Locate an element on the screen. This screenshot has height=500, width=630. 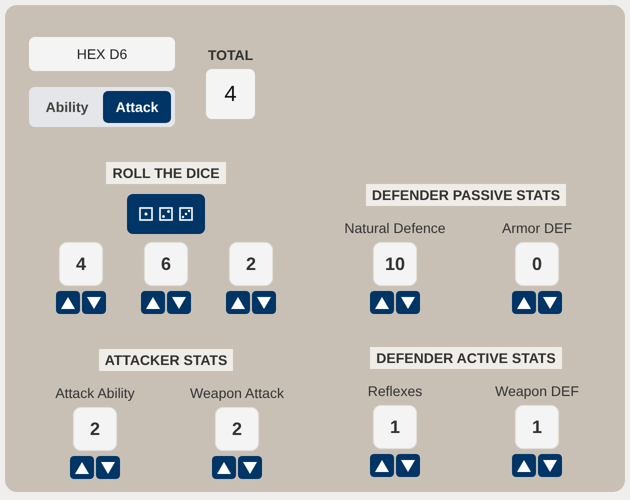
dice-icon is located at coordinates (166, 214).